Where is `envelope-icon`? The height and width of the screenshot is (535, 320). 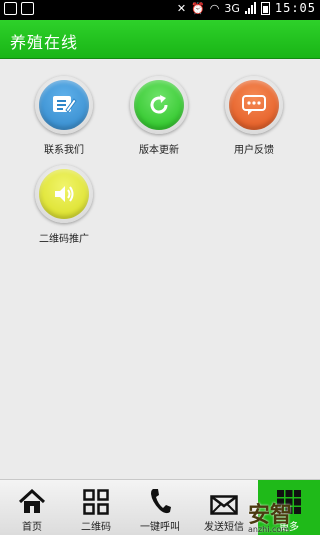
envelope-icon is located at coordinates (224, 500).